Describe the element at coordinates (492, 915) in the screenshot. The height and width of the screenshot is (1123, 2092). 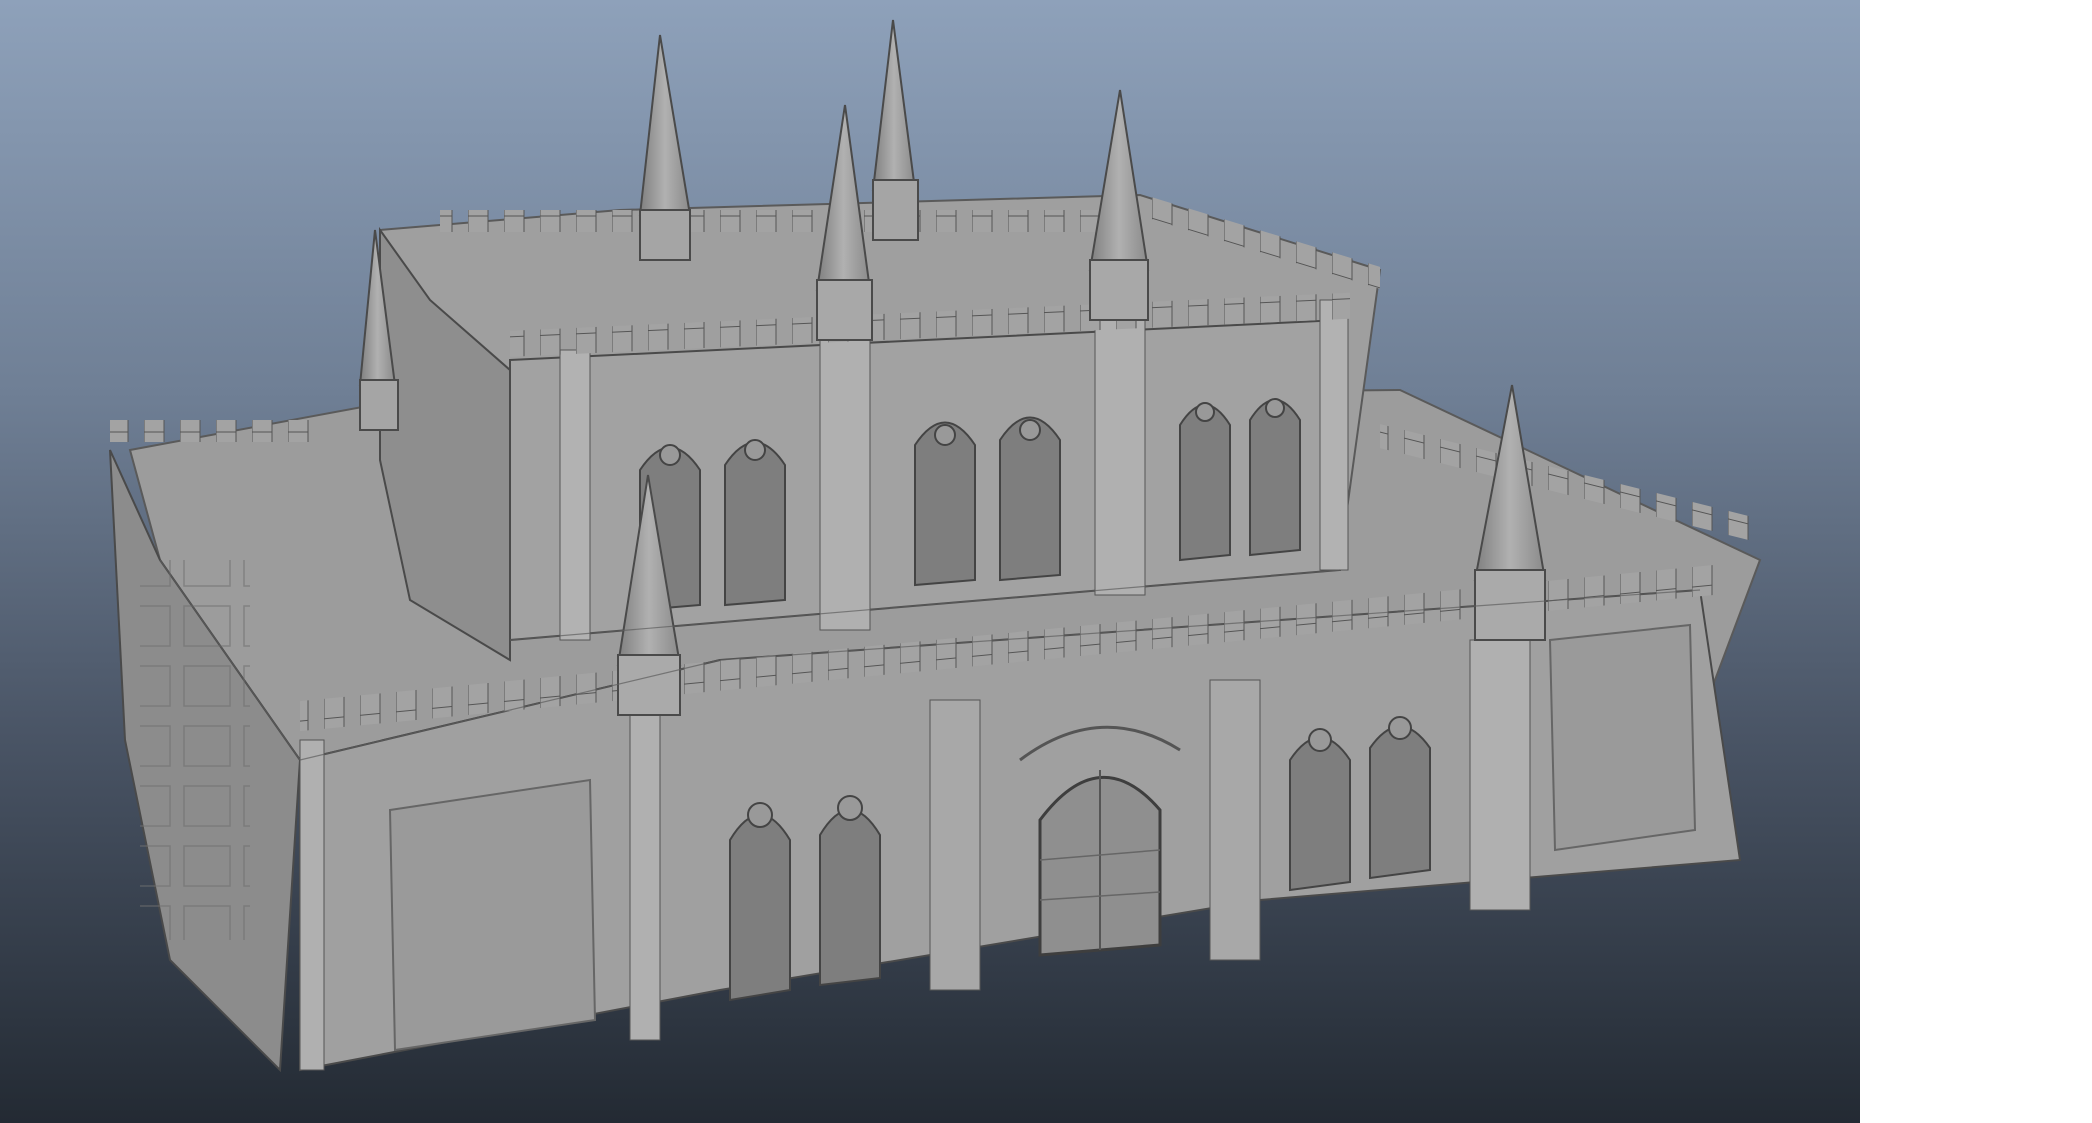
I see `front-left-panel` at that location.